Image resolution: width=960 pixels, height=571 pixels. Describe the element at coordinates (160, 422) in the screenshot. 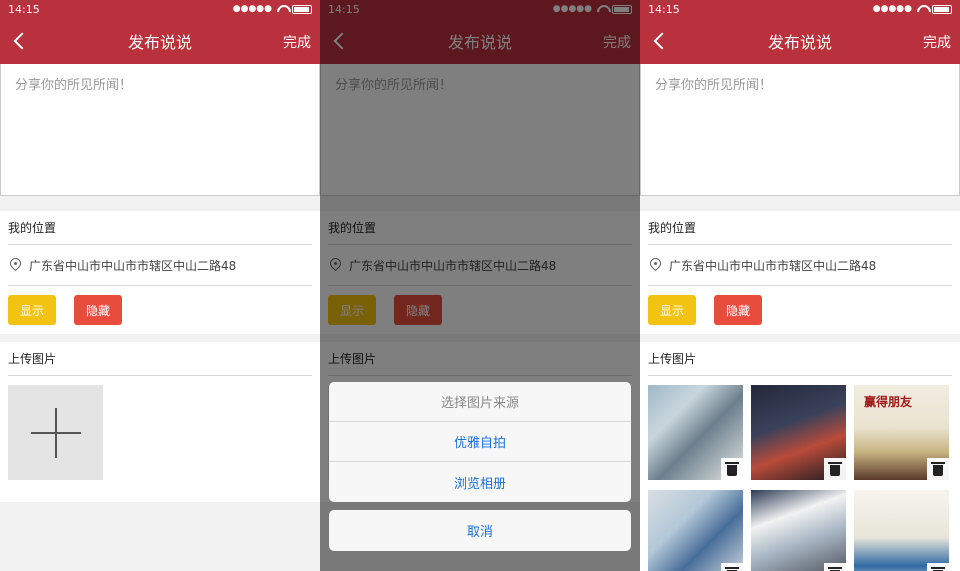

I see `upload-section: 上传图片` at that location.